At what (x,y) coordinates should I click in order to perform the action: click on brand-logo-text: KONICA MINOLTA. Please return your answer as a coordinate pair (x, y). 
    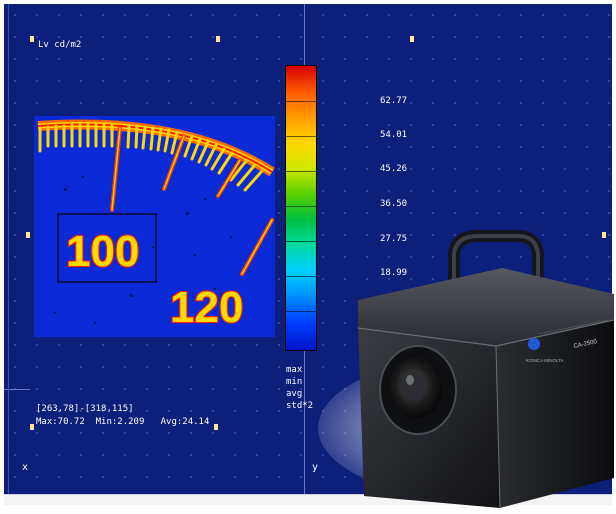
    Looking at the image, I should click on (545, 360).